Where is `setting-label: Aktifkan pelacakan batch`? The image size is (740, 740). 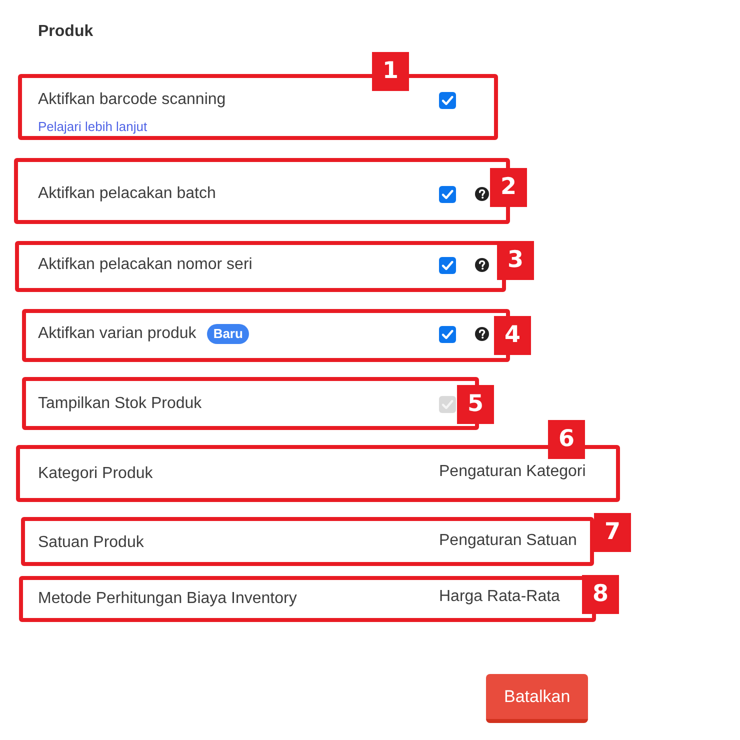 setting-label: Aktifkan pelacakan batch is located at coordinates (127, 194).